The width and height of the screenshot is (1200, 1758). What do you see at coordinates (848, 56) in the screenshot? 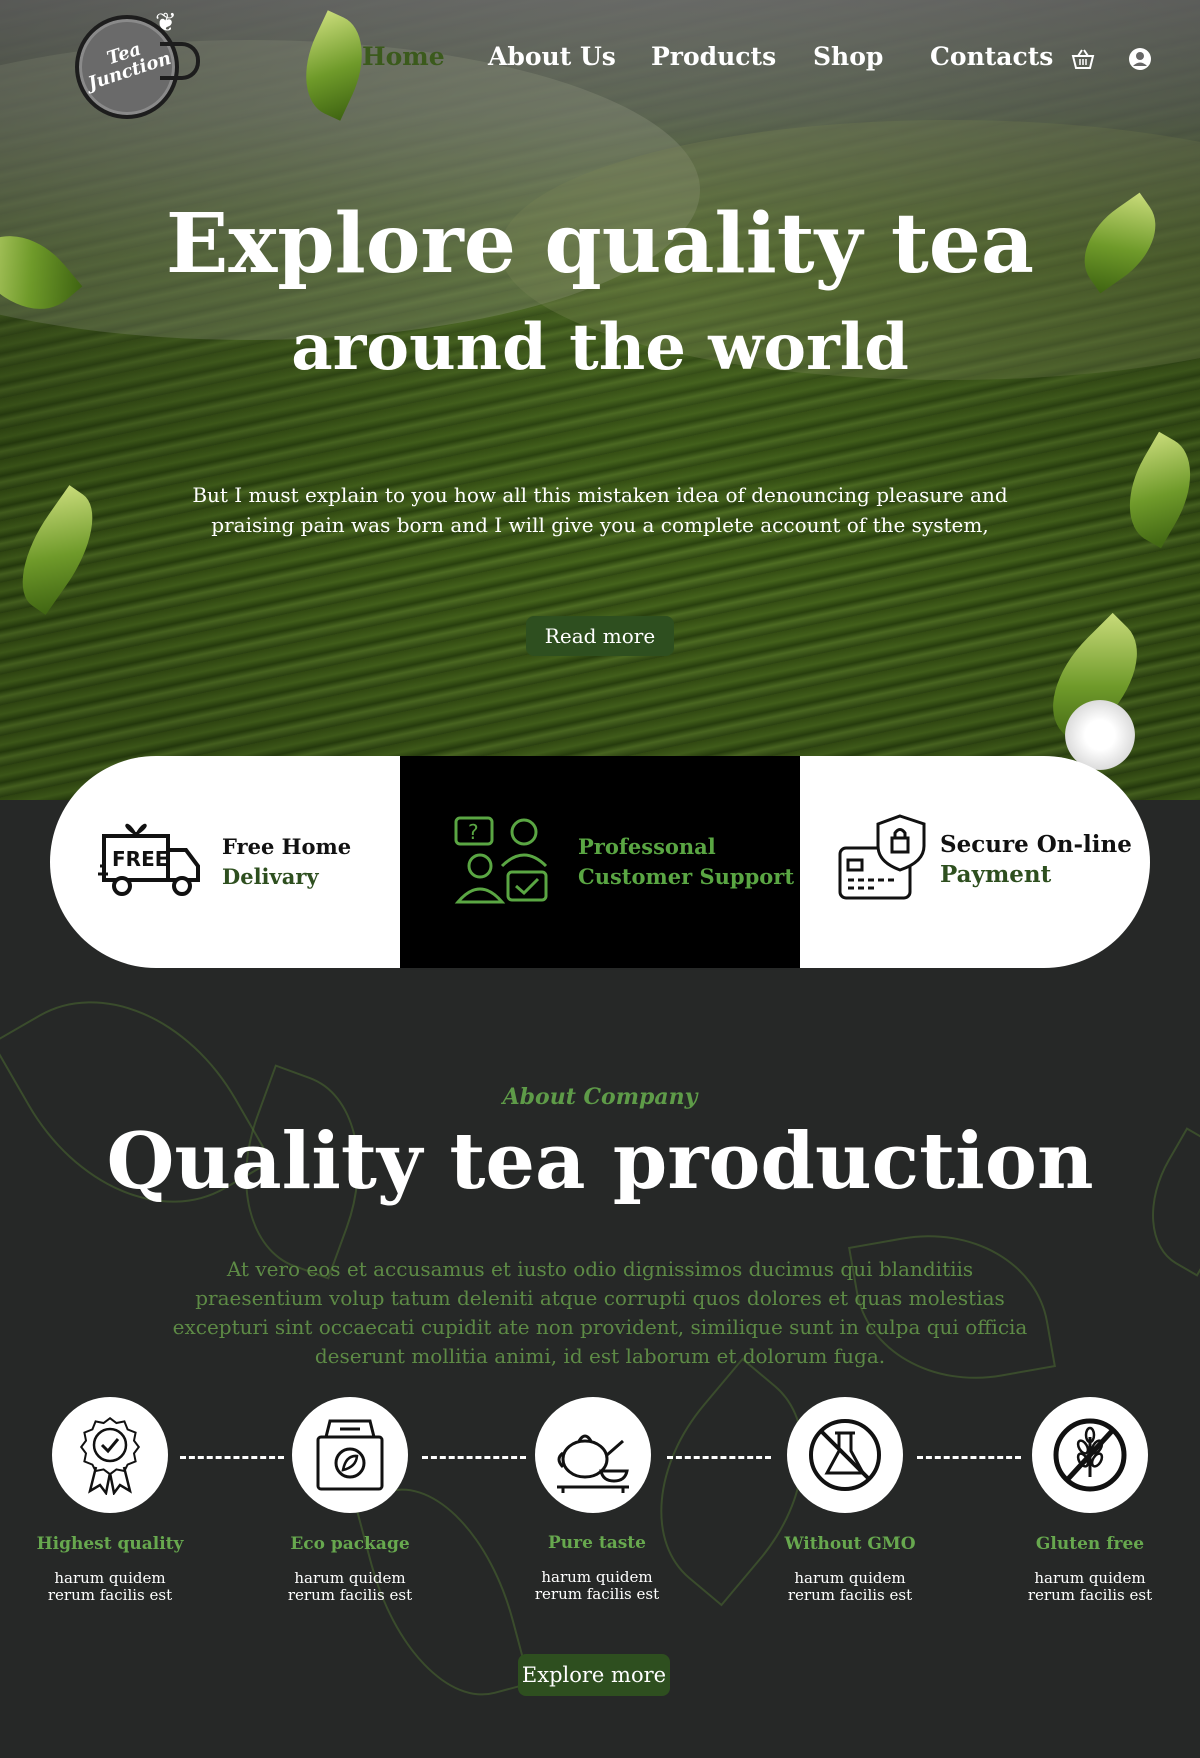
I see `nav-shop: Shop` at bounding box center [848, 56].